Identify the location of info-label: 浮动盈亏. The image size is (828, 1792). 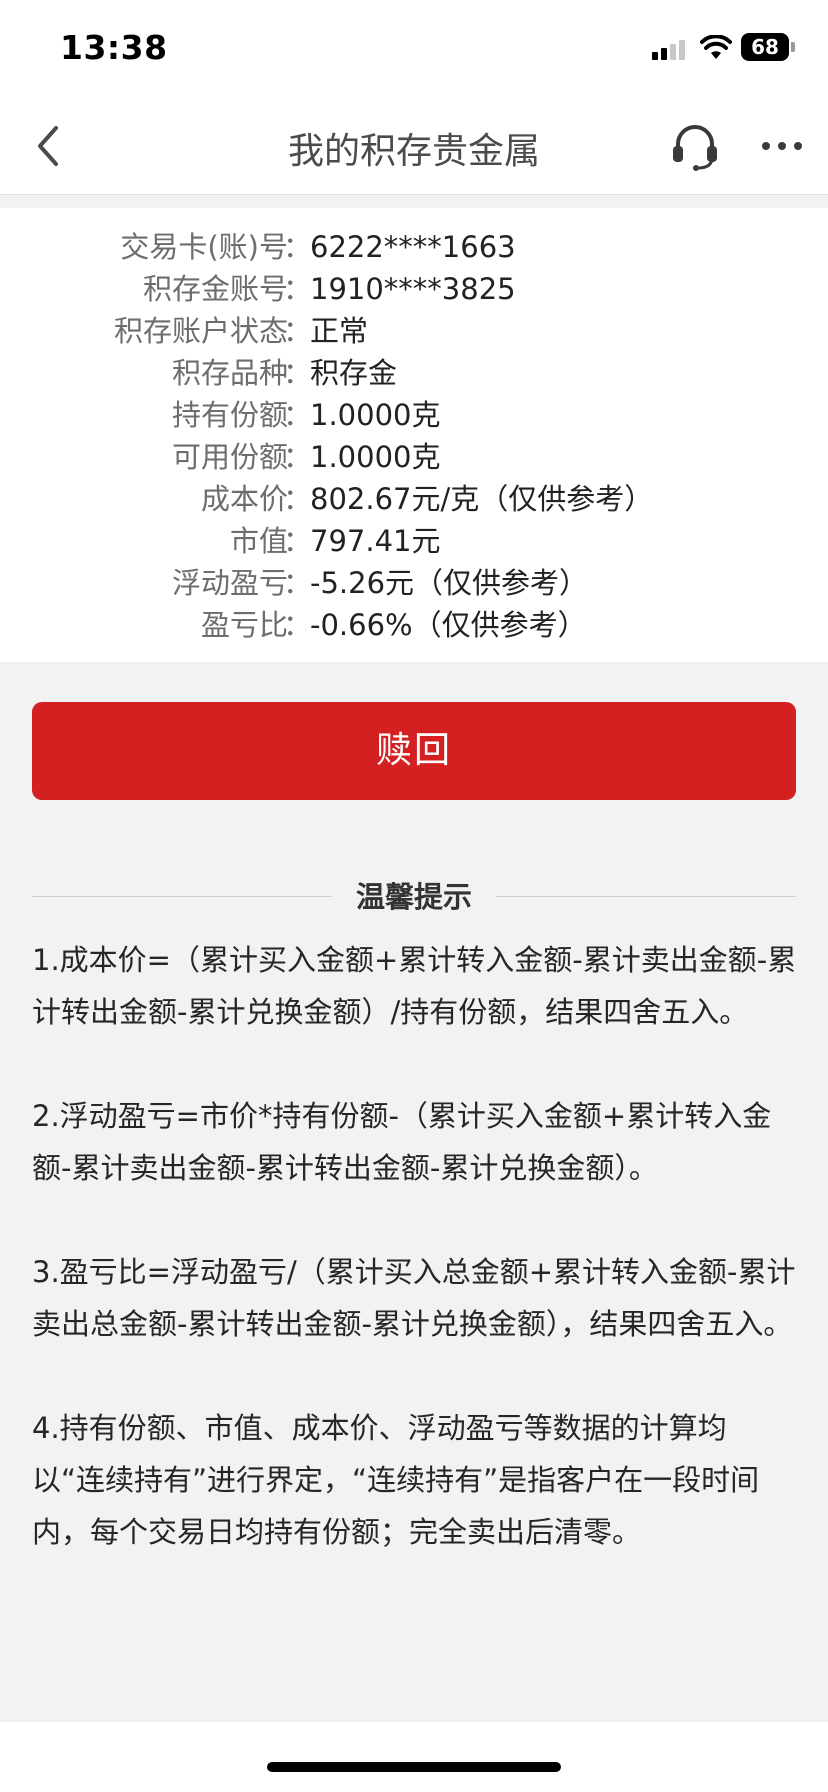
(229, 583).